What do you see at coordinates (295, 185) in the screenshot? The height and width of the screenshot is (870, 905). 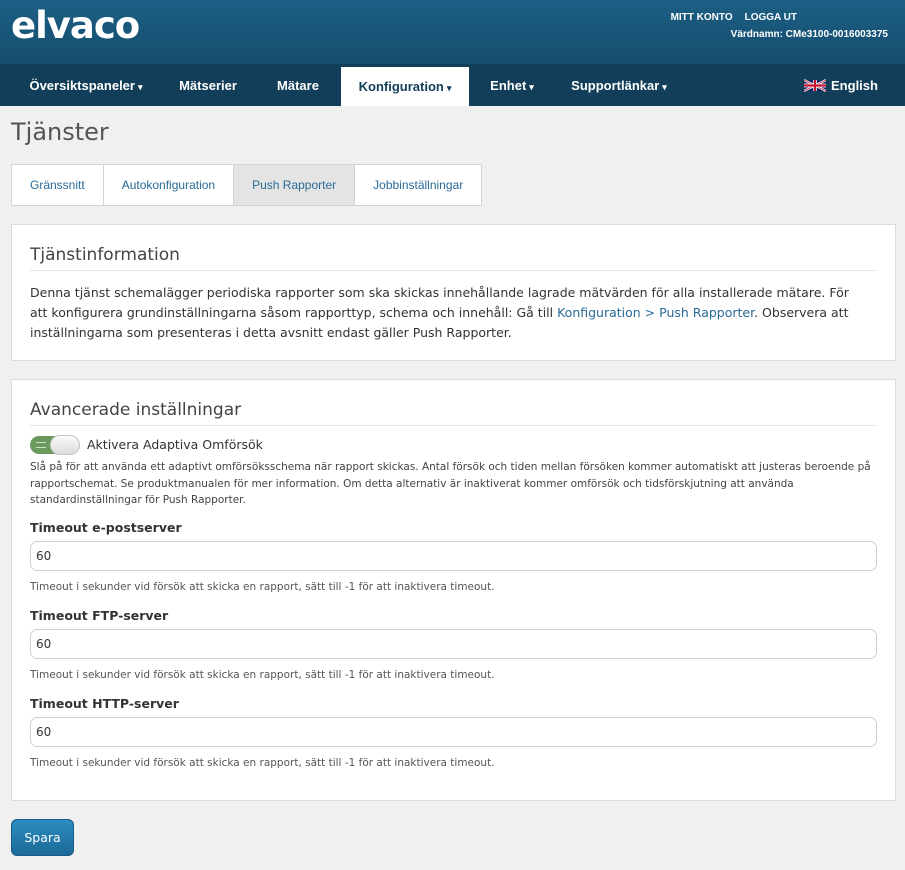 I see `tab-push-reports: Push Rapporter` at bounding box center [295, 185].